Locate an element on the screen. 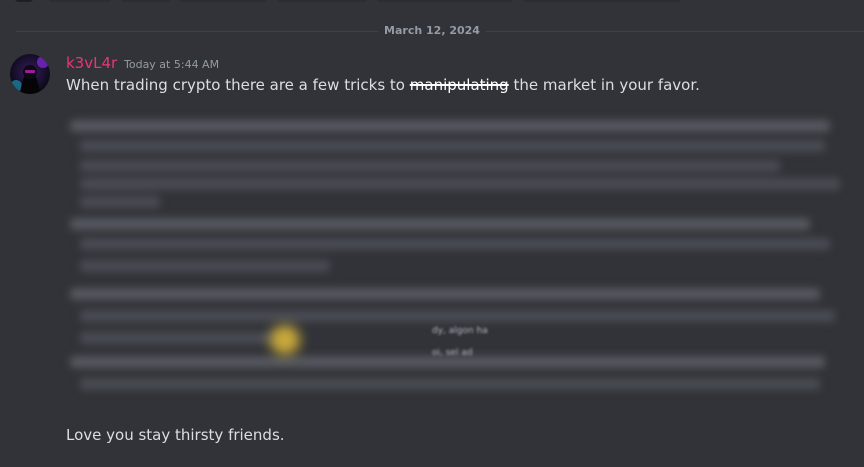 This screenshot has width=864, height=467. message-text-end: the market in your favor. is located at coordinates (606, 85).